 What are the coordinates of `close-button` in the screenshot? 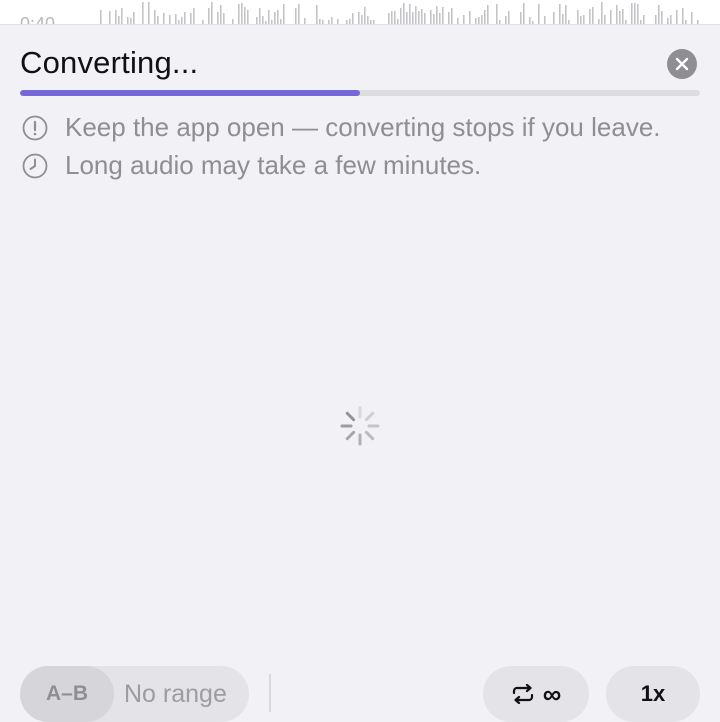 It's located at (682, 64).